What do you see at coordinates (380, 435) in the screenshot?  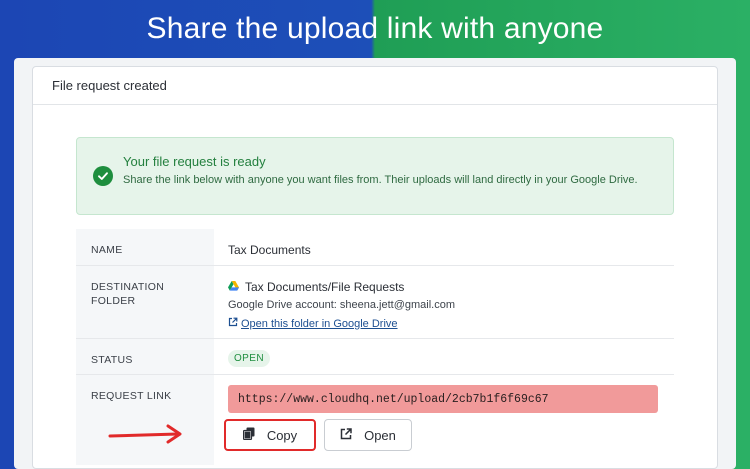 I see `open-label: Open` at bounding box center [380, 435].